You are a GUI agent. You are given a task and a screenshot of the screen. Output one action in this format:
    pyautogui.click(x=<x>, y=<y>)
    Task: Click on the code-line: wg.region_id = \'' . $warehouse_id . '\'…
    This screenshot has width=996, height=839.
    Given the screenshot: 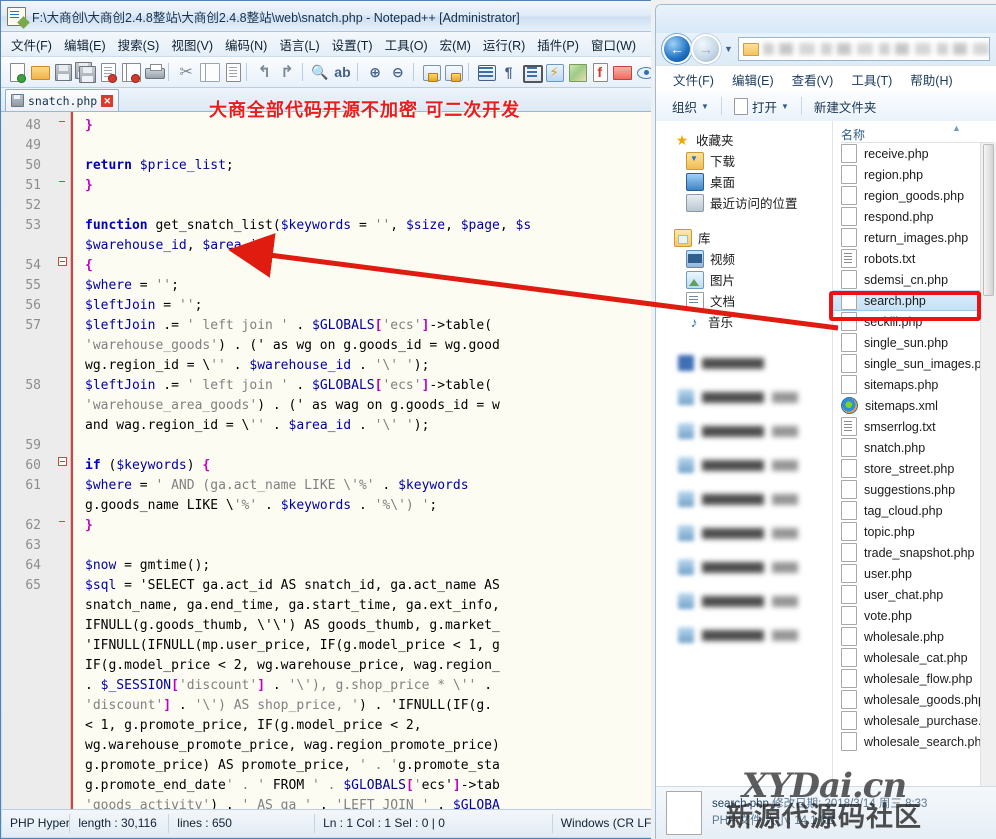 What is the action you would take?
    pyautogui.click(x=369, y=366)
    